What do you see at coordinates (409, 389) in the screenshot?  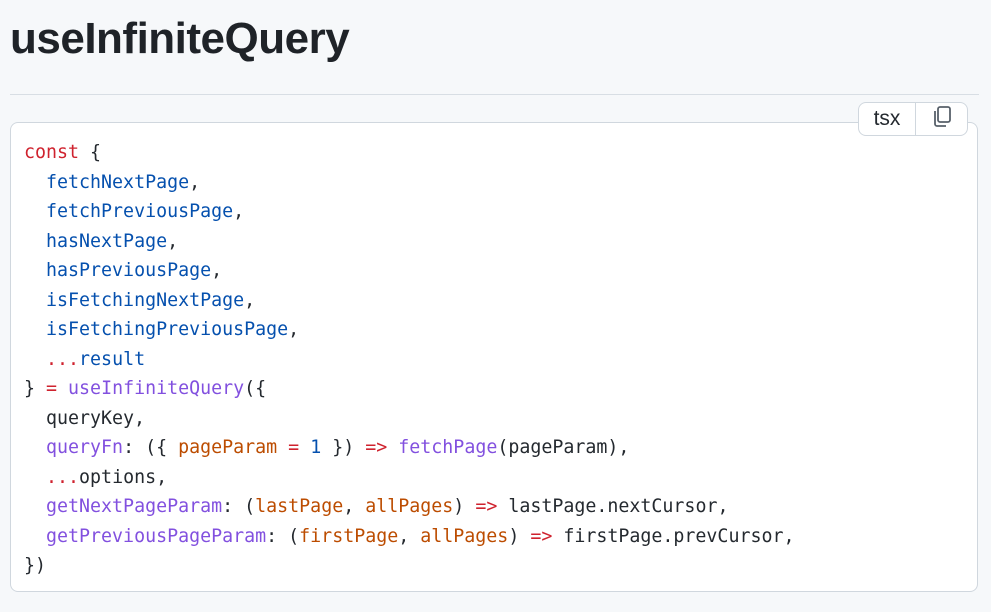 I see `code-line: } = useInfiniteQuery({` at bounding box center [409, 389].